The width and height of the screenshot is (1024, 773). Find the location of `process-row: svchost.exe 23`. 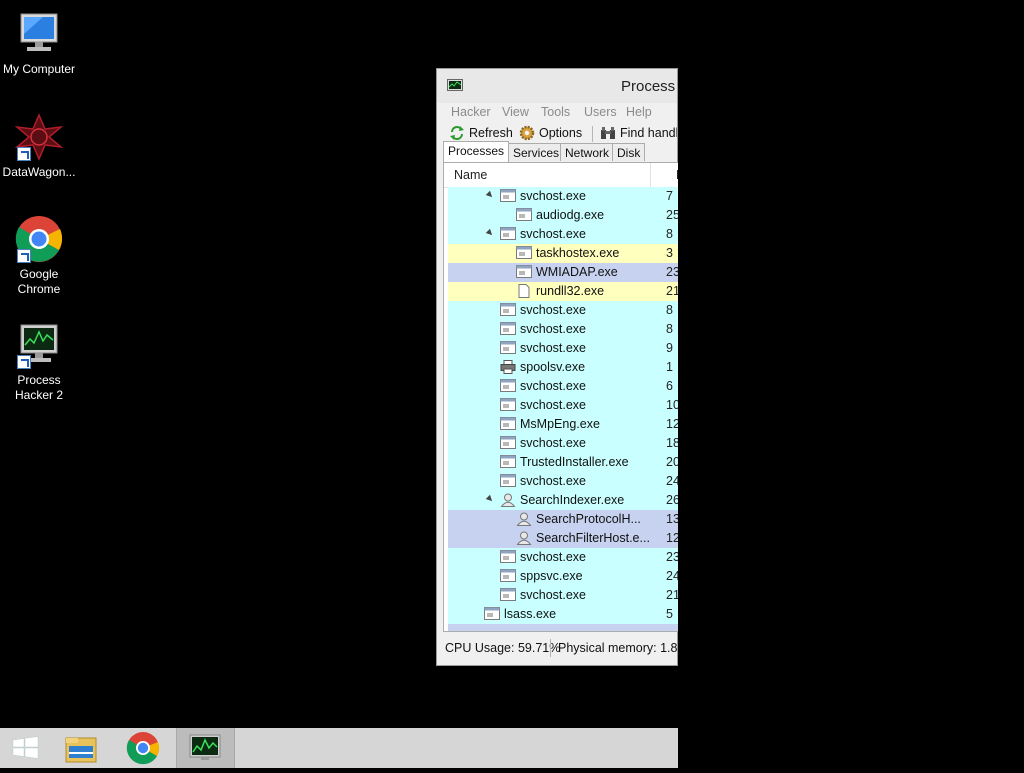

process-row: svchost.exe 23 is located at coordinates (563, 557).